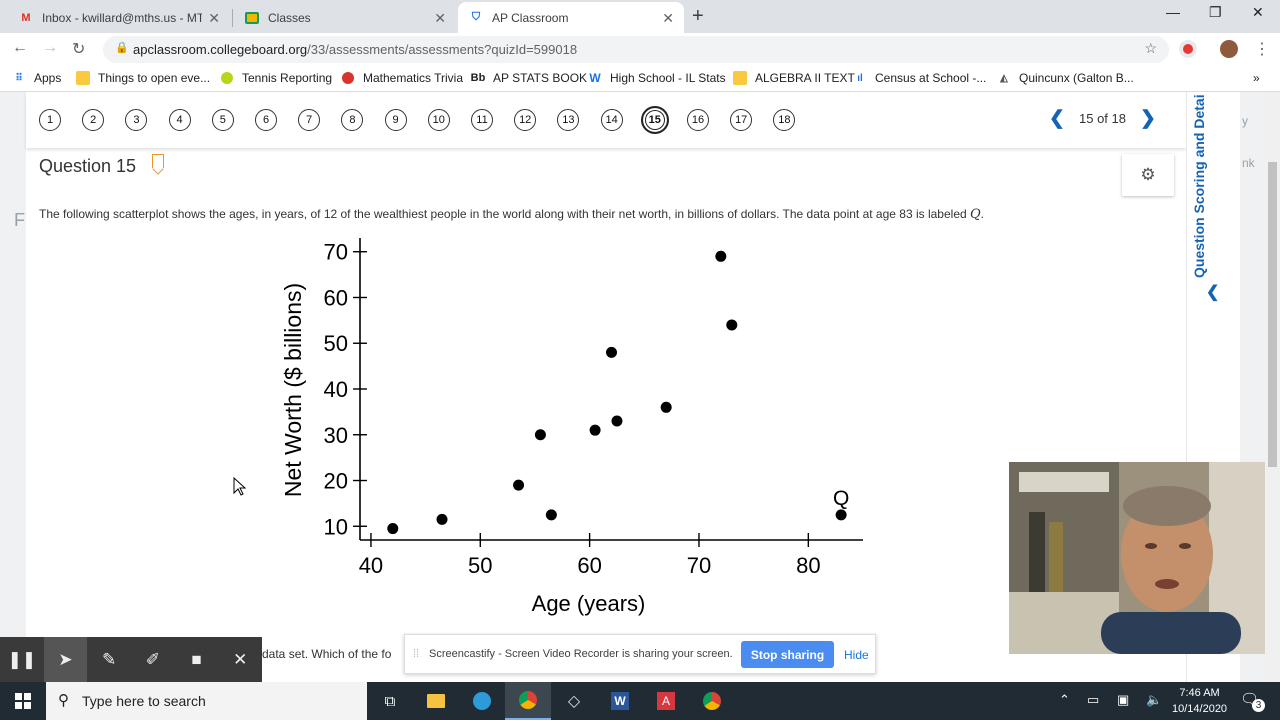 Image resolution: width=1280 pixels, height=720 pixels. Describe the element at coordinates (620, 701) in the screenshot. I see `word-icon: W` at that location.